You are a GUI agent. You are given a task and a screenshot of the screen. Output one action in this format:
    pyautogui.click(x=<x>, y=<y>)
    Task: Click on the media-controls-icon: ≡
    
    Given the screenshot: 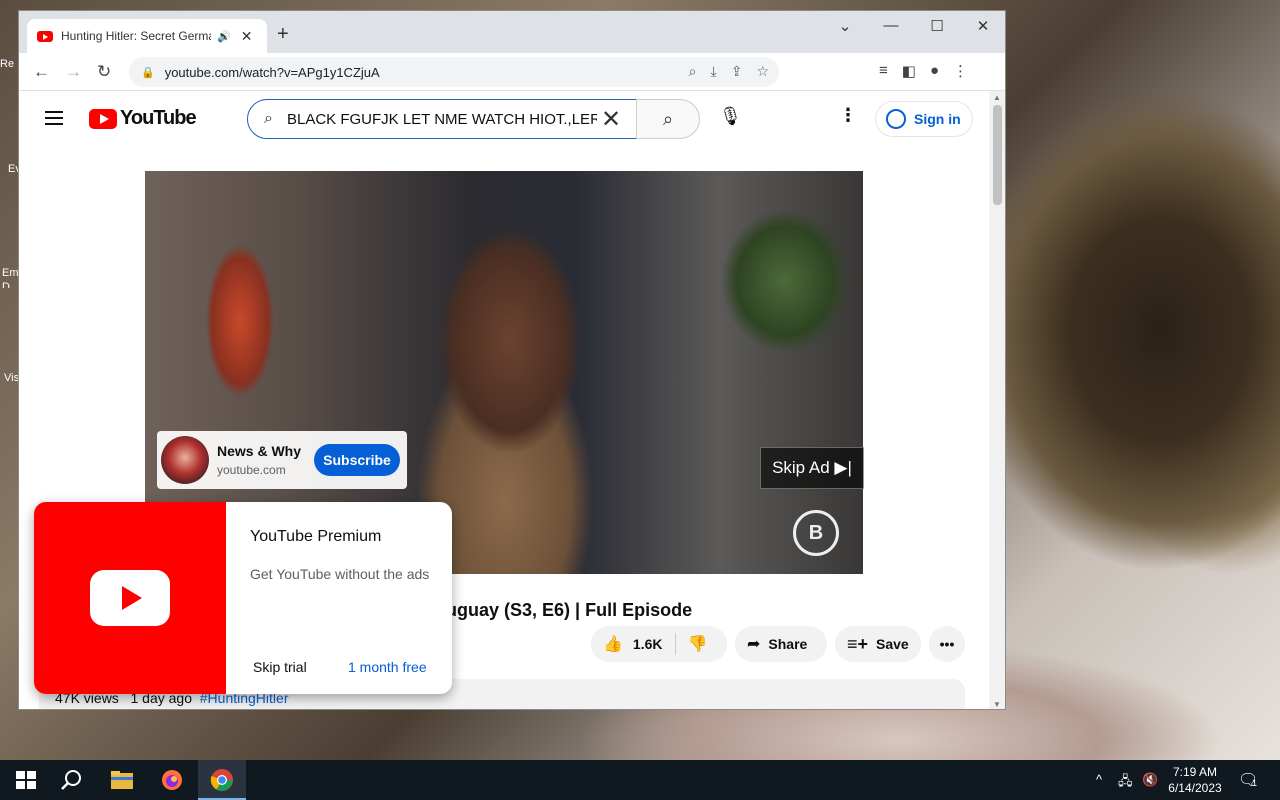 What is the action you would take?
    pyautogui.click(x=883, y=71)
    